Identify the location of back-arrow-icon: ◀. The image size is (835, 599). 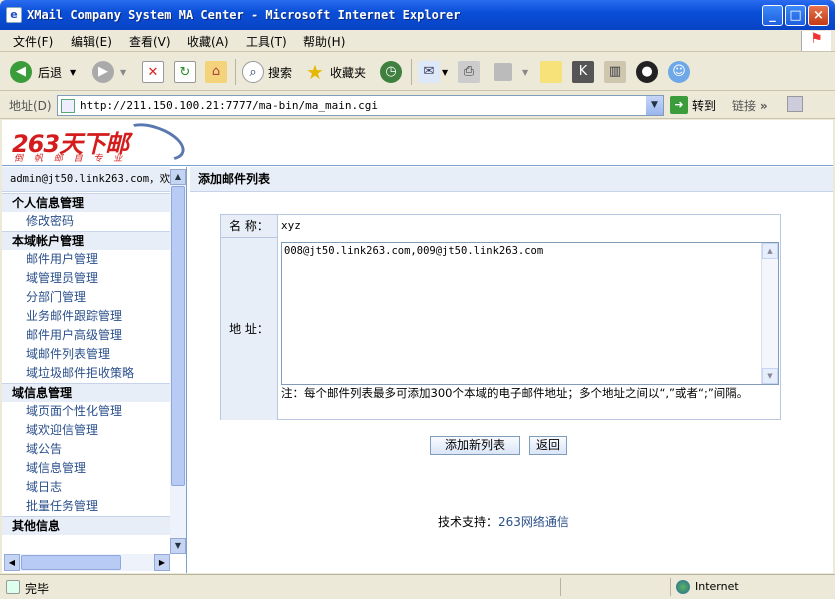
(21, 72).